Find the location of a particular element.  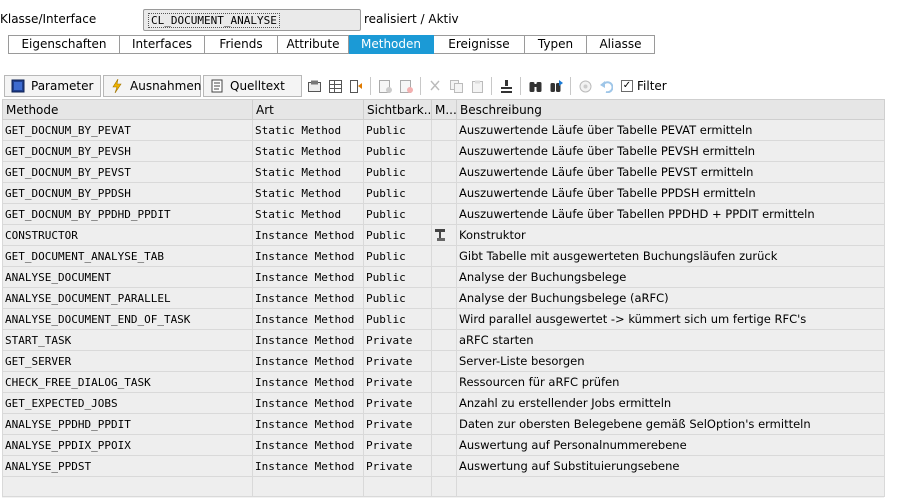

description-cell: Server-Liste besorgen is located at coordinates (670, 361).